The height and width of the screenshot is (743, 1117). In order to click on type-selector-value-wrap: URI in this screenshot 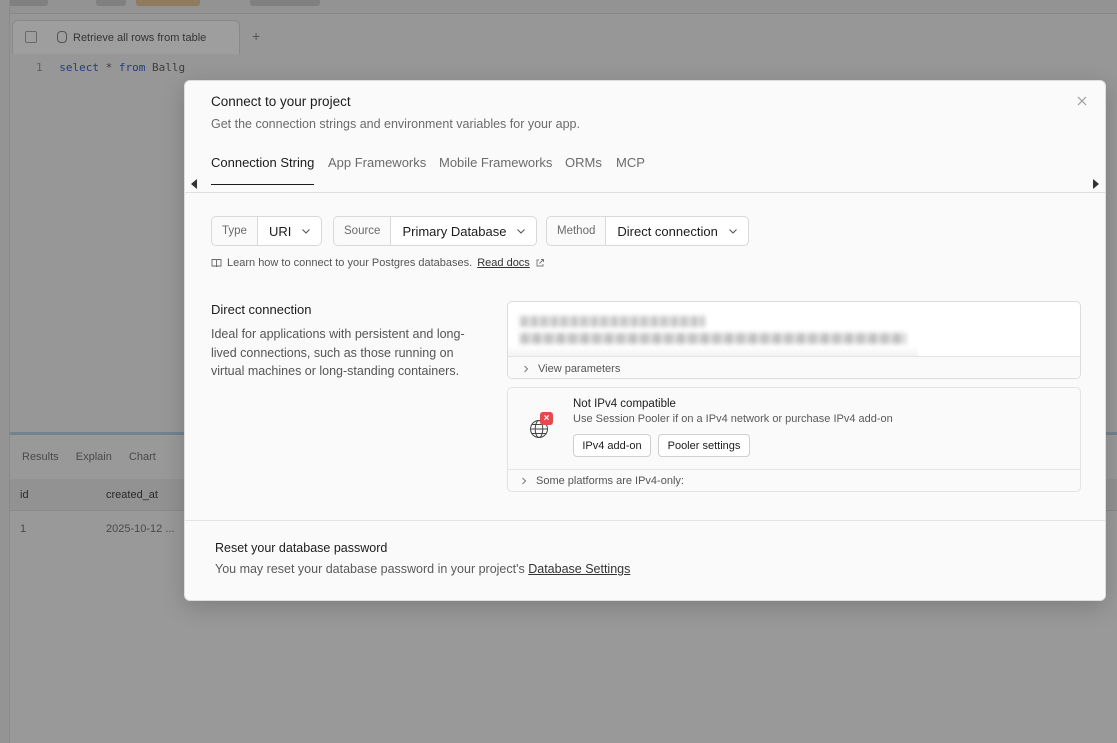, I will do `click(289, 231)`.